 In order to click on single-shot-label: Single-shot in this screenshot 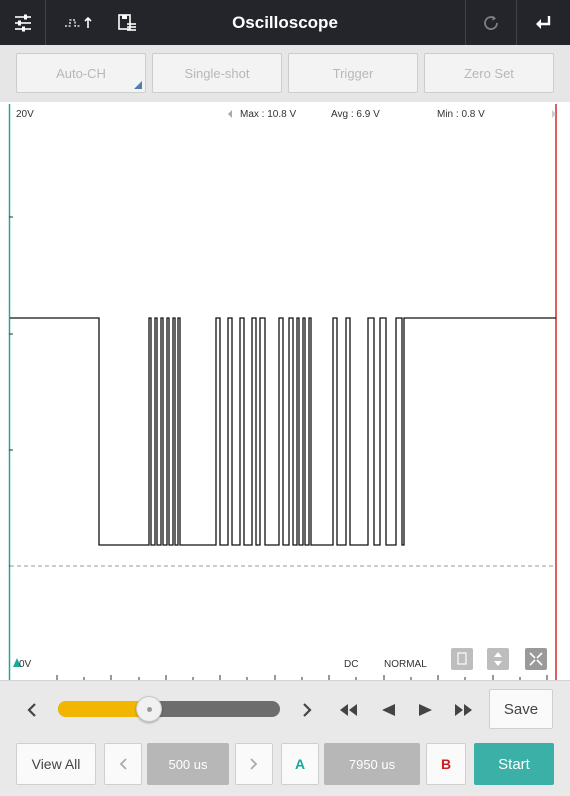, I will do `click(217, 73)`.